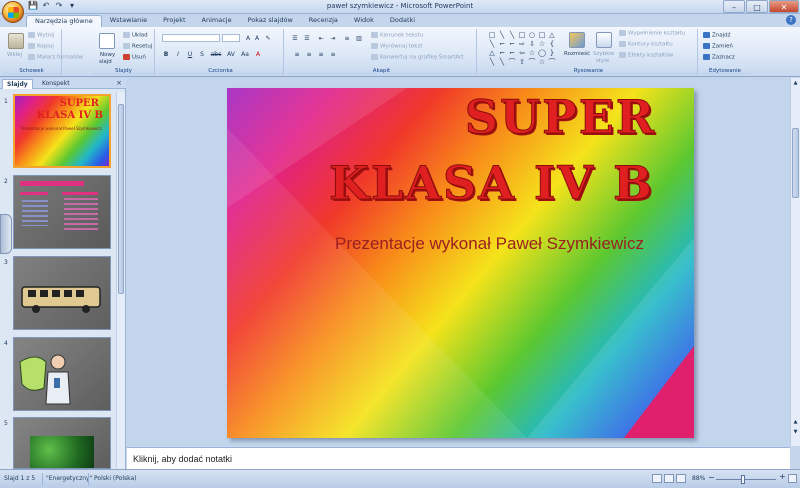  I want to click on office-button, so click(13, 12).